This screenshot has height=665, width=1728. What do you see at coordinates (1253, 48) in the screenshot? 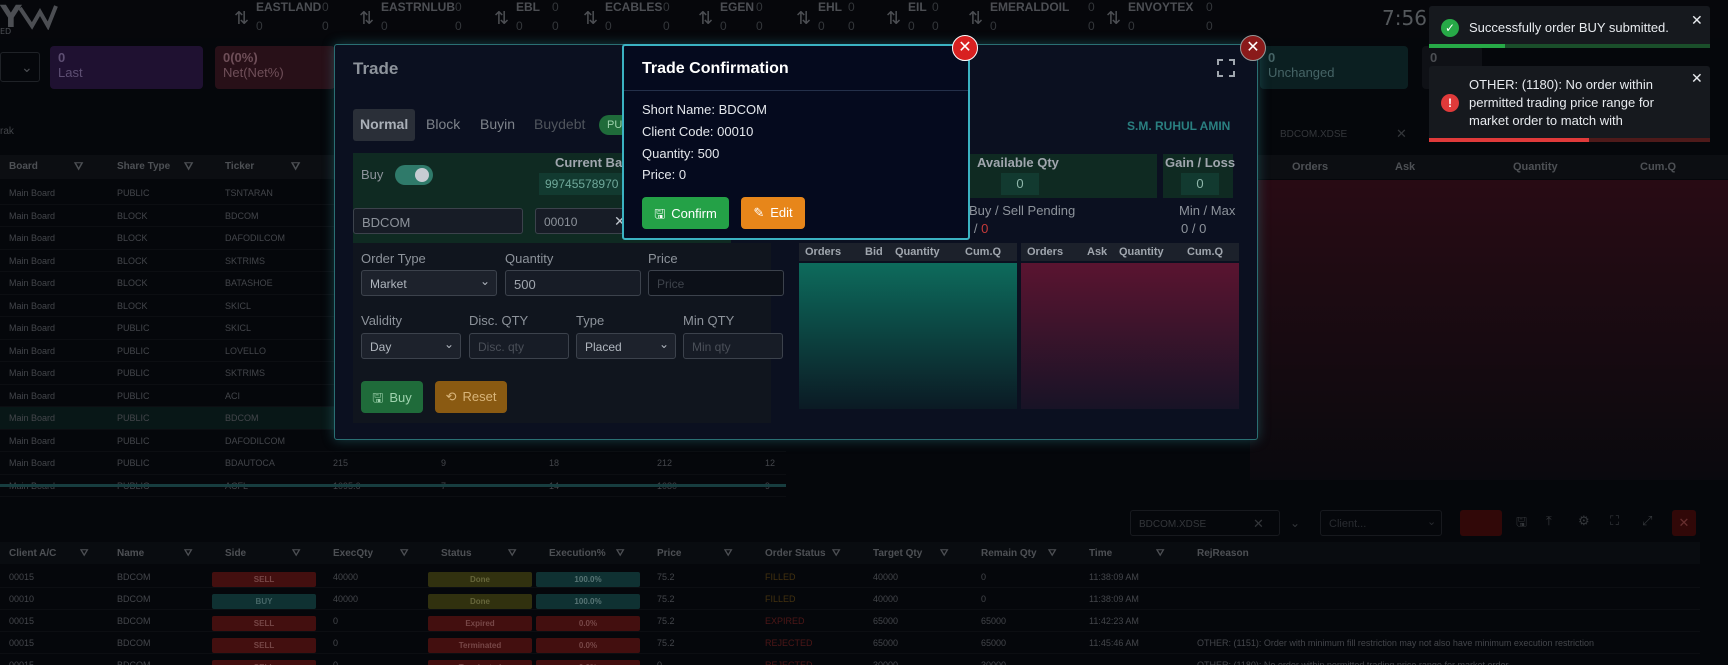
I see `trade-close-icon: ✕` at bounding box center [1253, 48].